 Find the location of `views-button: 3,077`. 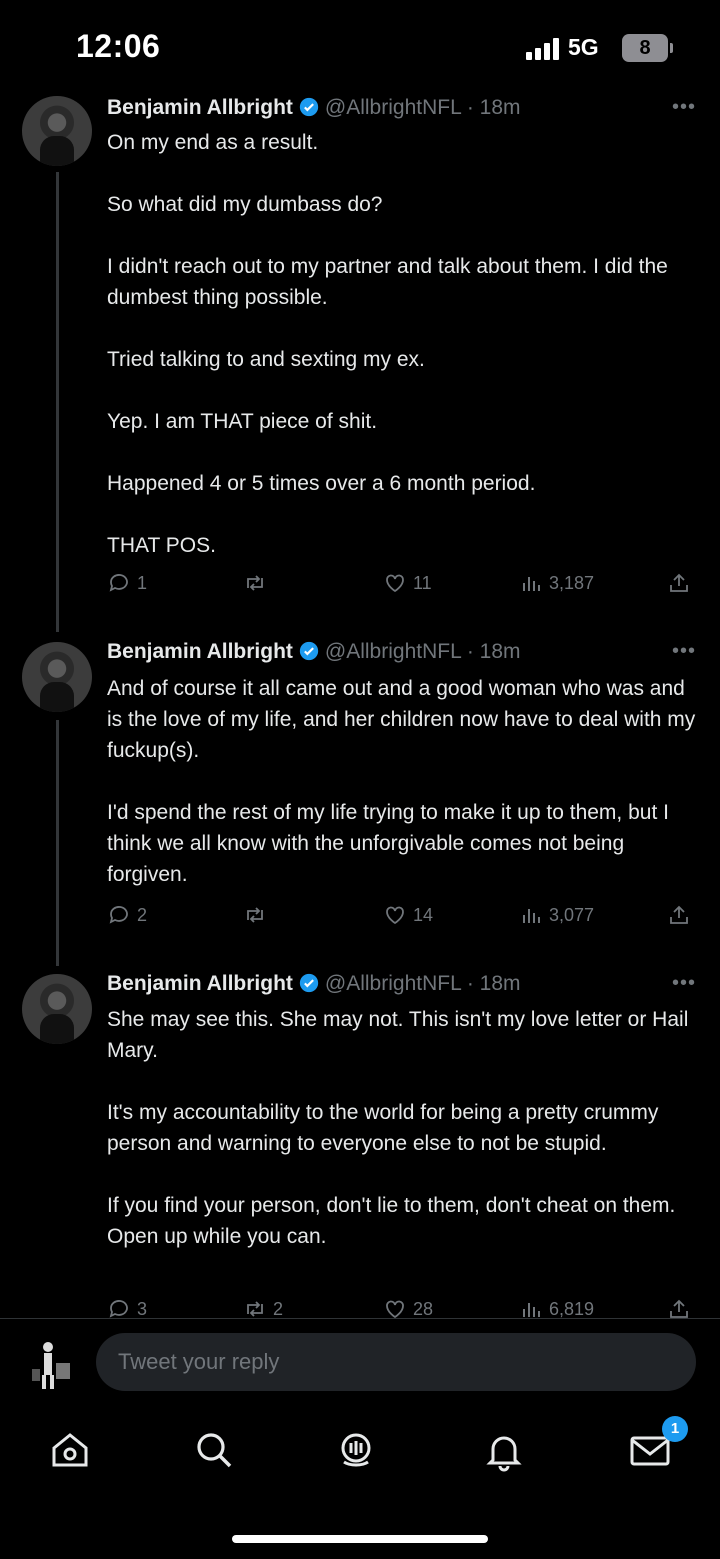

views-button: 3,077 is located at coordinates (556, 915).